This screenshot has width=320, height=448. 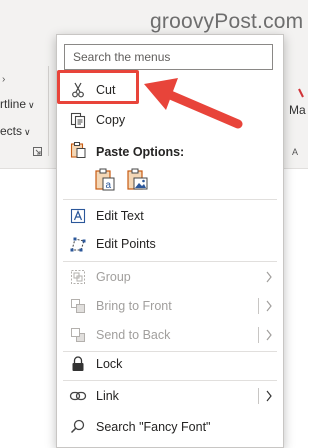 I want to click on menu-item-lock: Lock, so click(x=170, y=364).